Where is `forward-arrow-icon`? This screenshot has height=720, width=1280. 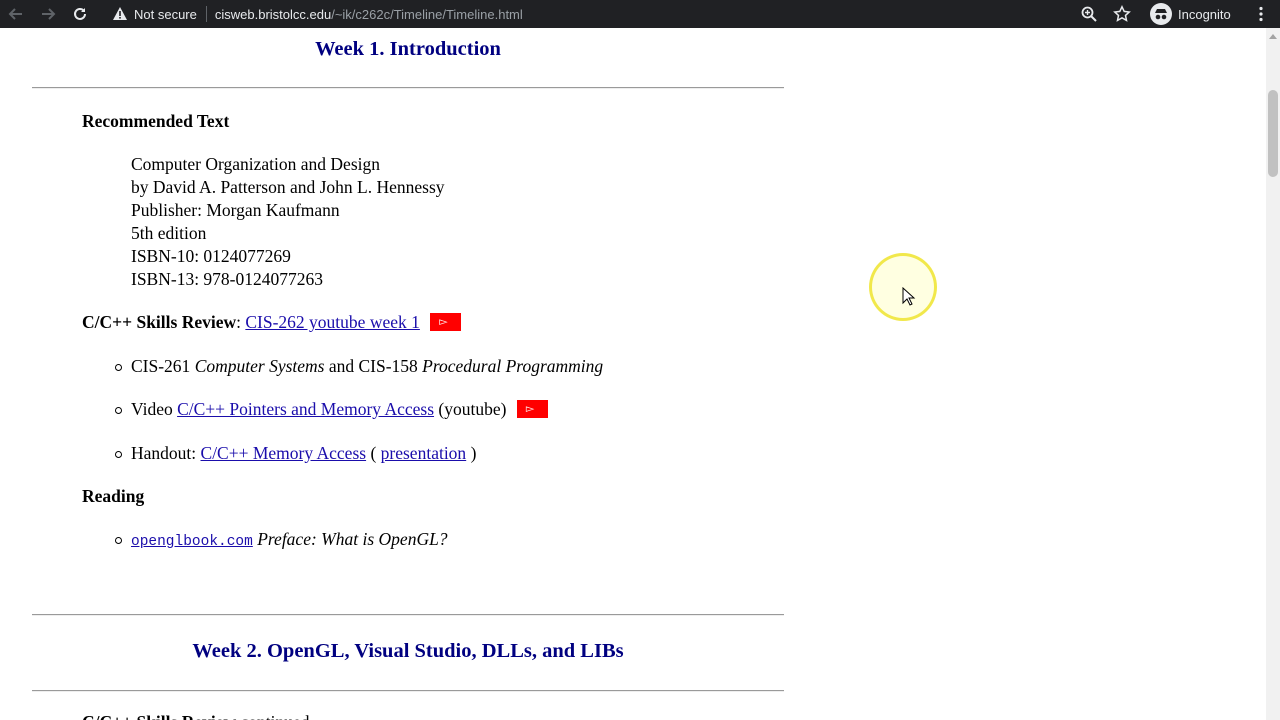
forward-arrow-icon is located at coordinates (48, 14).